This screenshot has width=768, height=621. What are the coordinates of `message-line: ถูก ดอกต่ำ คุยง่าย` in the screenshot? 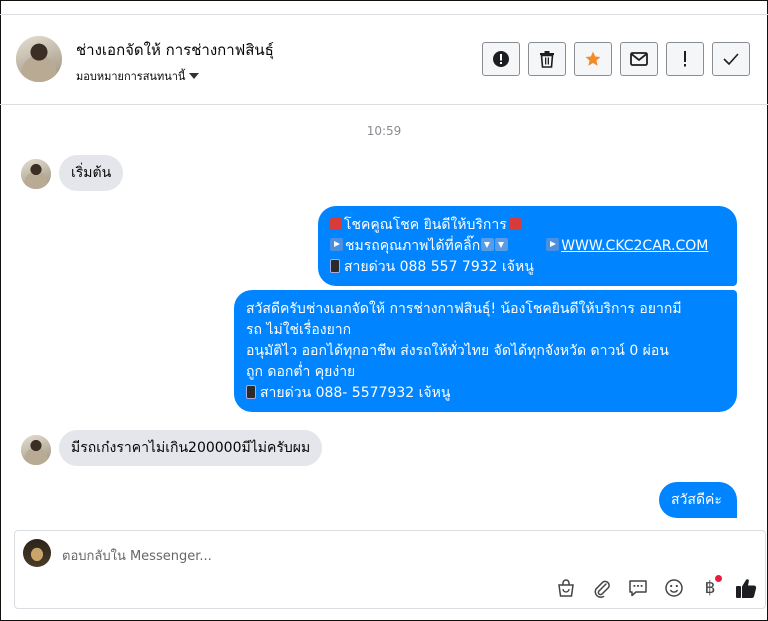 It's located at (301, 372).